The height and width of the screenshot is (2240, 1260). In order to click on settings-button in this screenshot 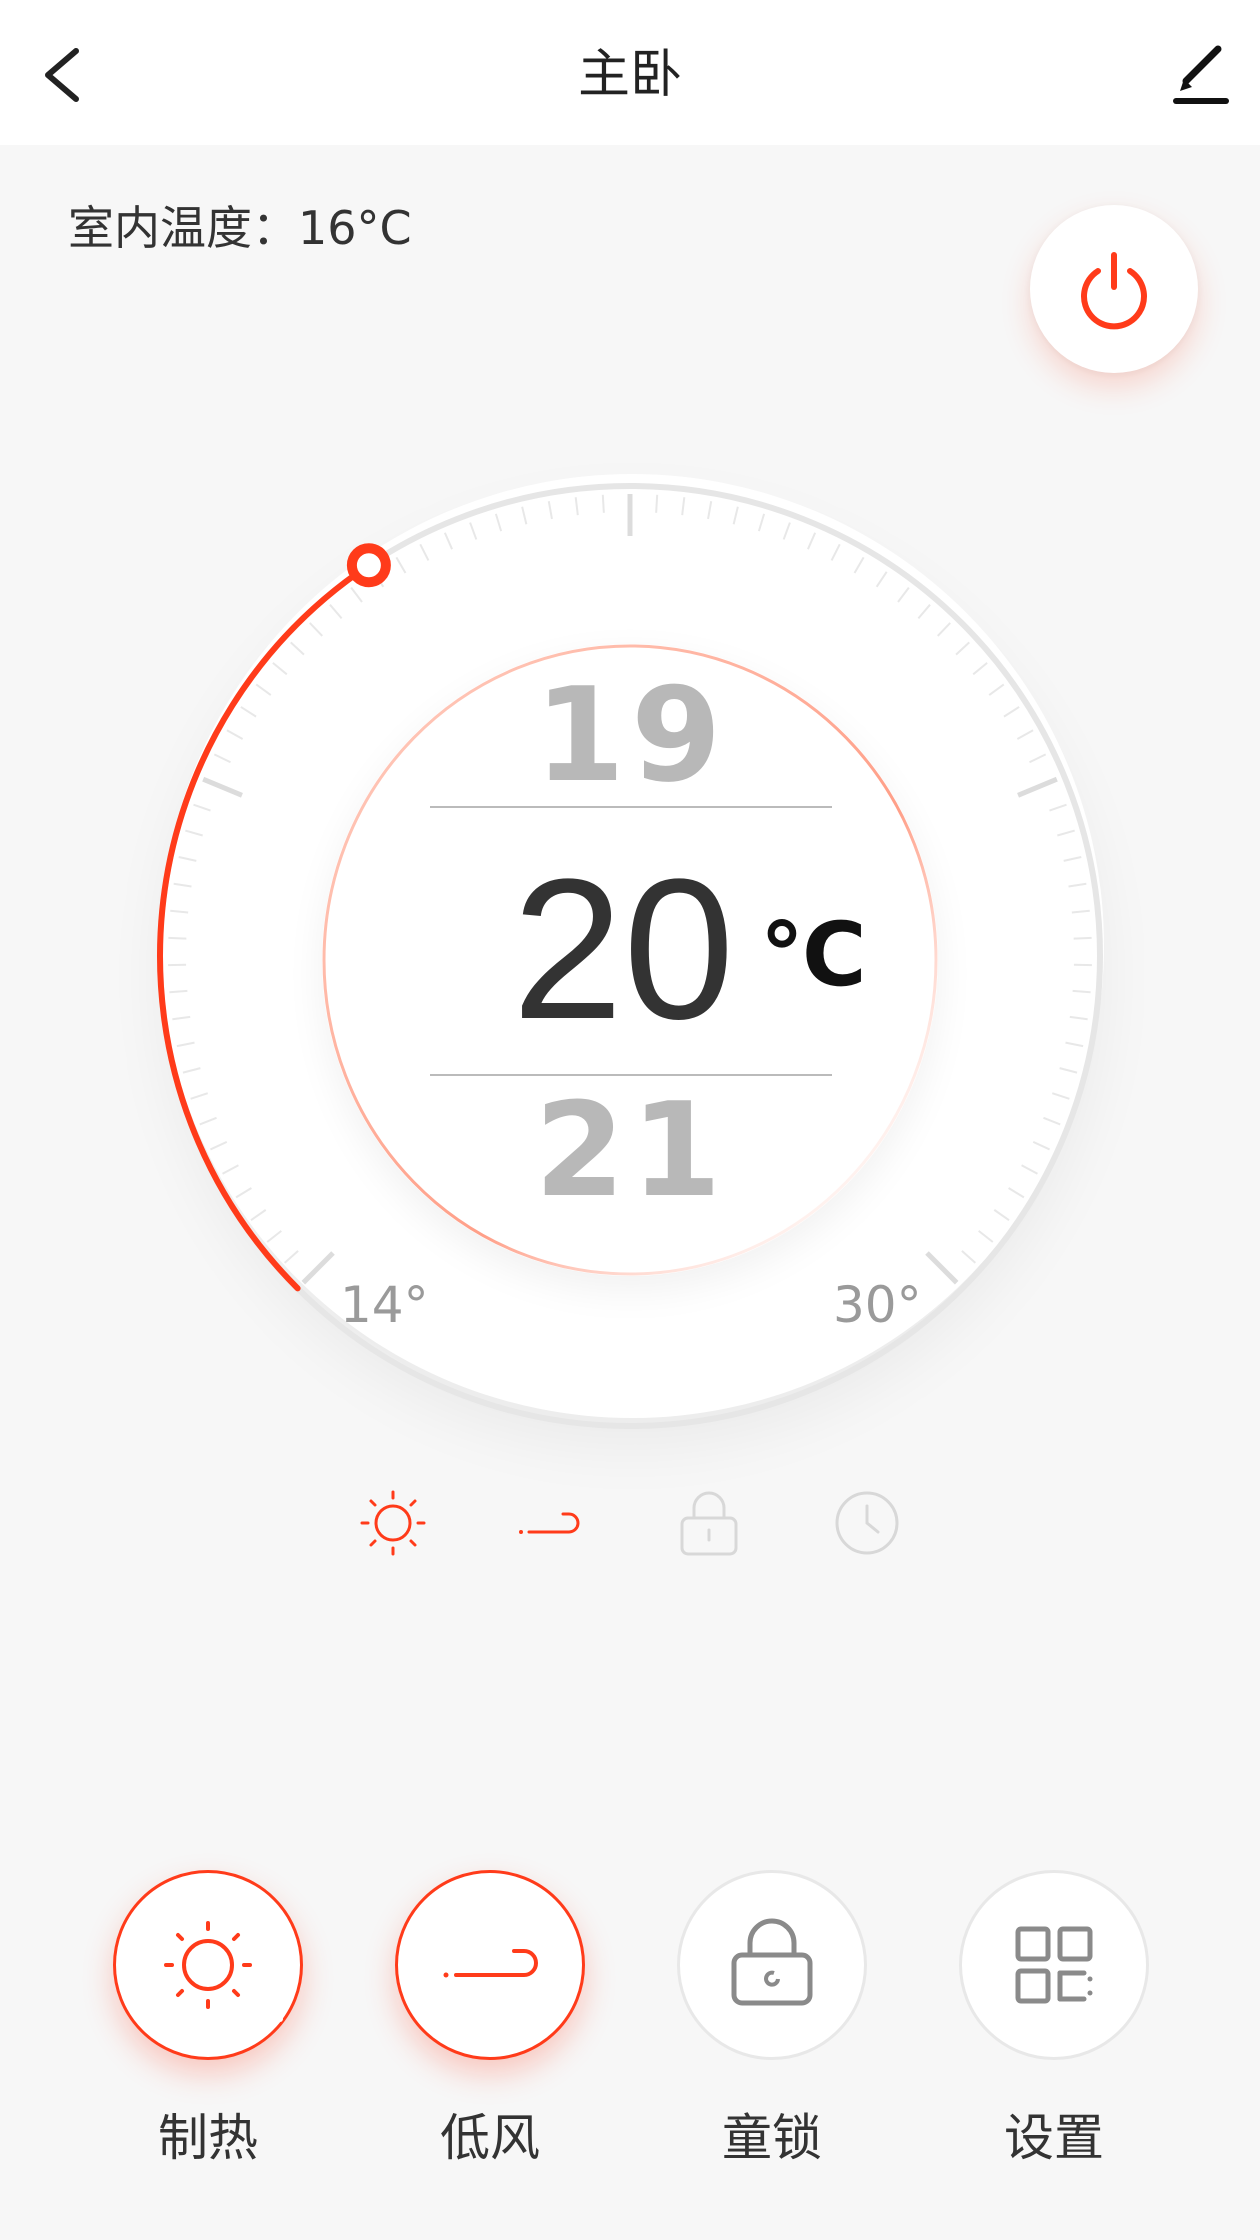, I will do `click(1054, 1965)`.